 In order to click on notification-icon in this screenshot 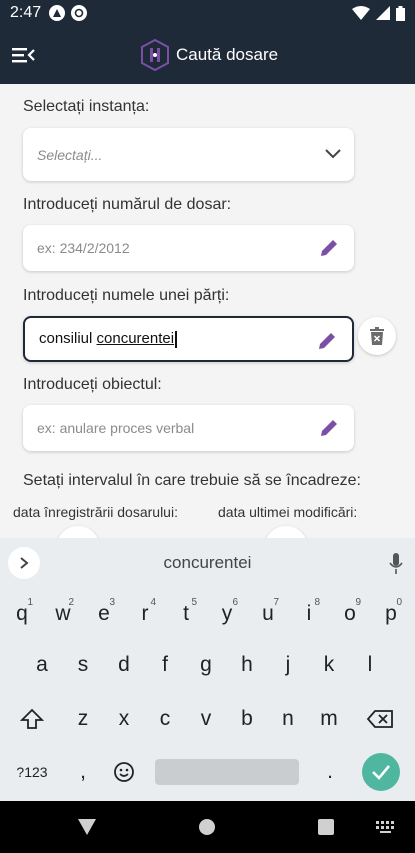, I will do `click(57, 13)`.